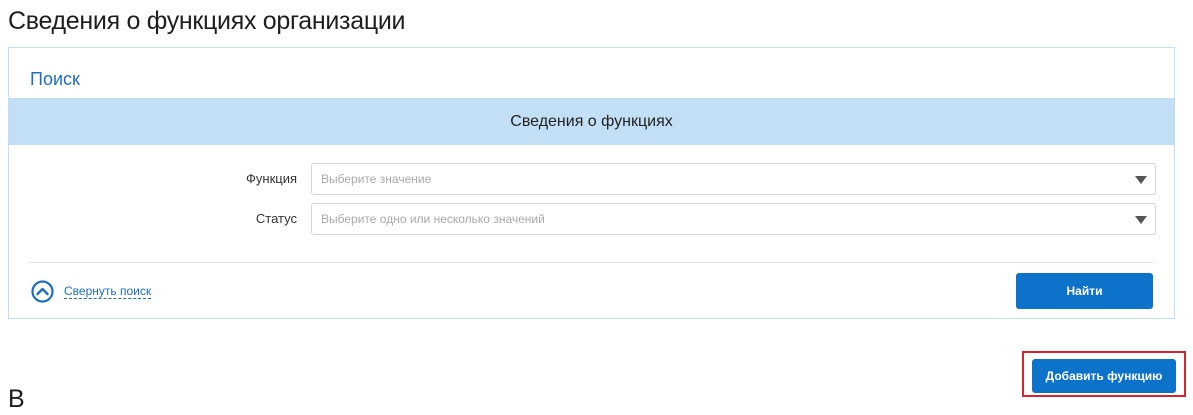  I want to click on find-button: Найти, so click(1084, 291).